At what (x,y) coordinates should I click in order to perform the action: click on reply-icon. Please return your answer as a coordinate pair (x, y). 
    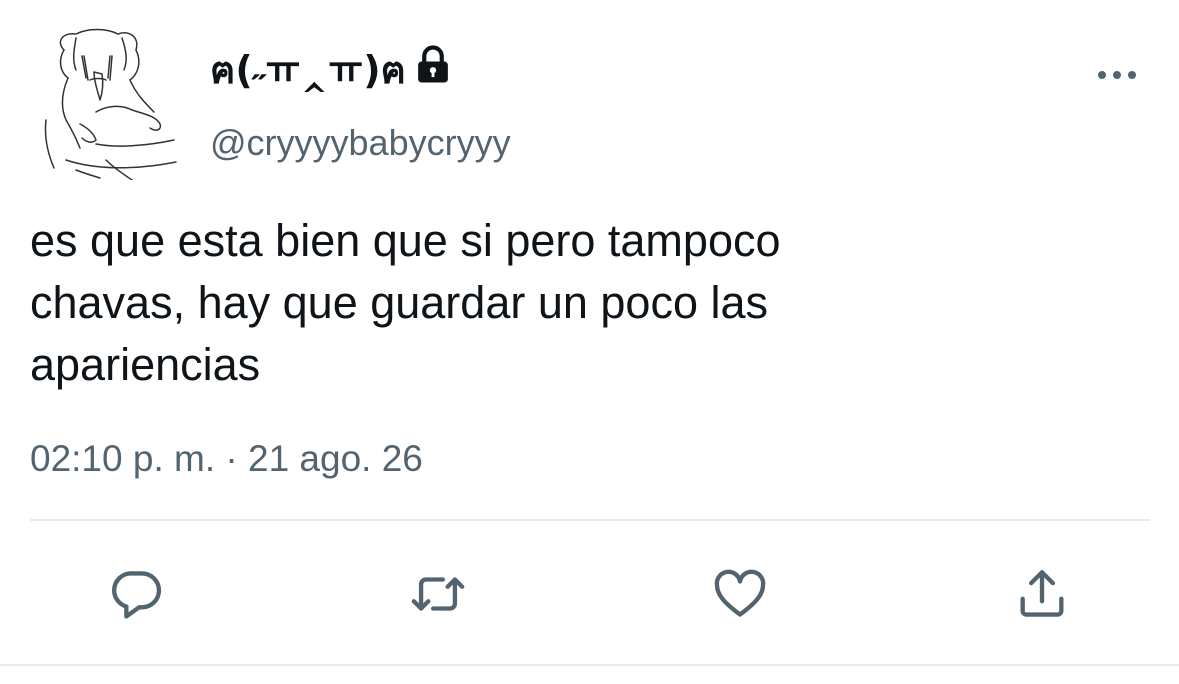
    Looking at the image, I should click on (137, 595).